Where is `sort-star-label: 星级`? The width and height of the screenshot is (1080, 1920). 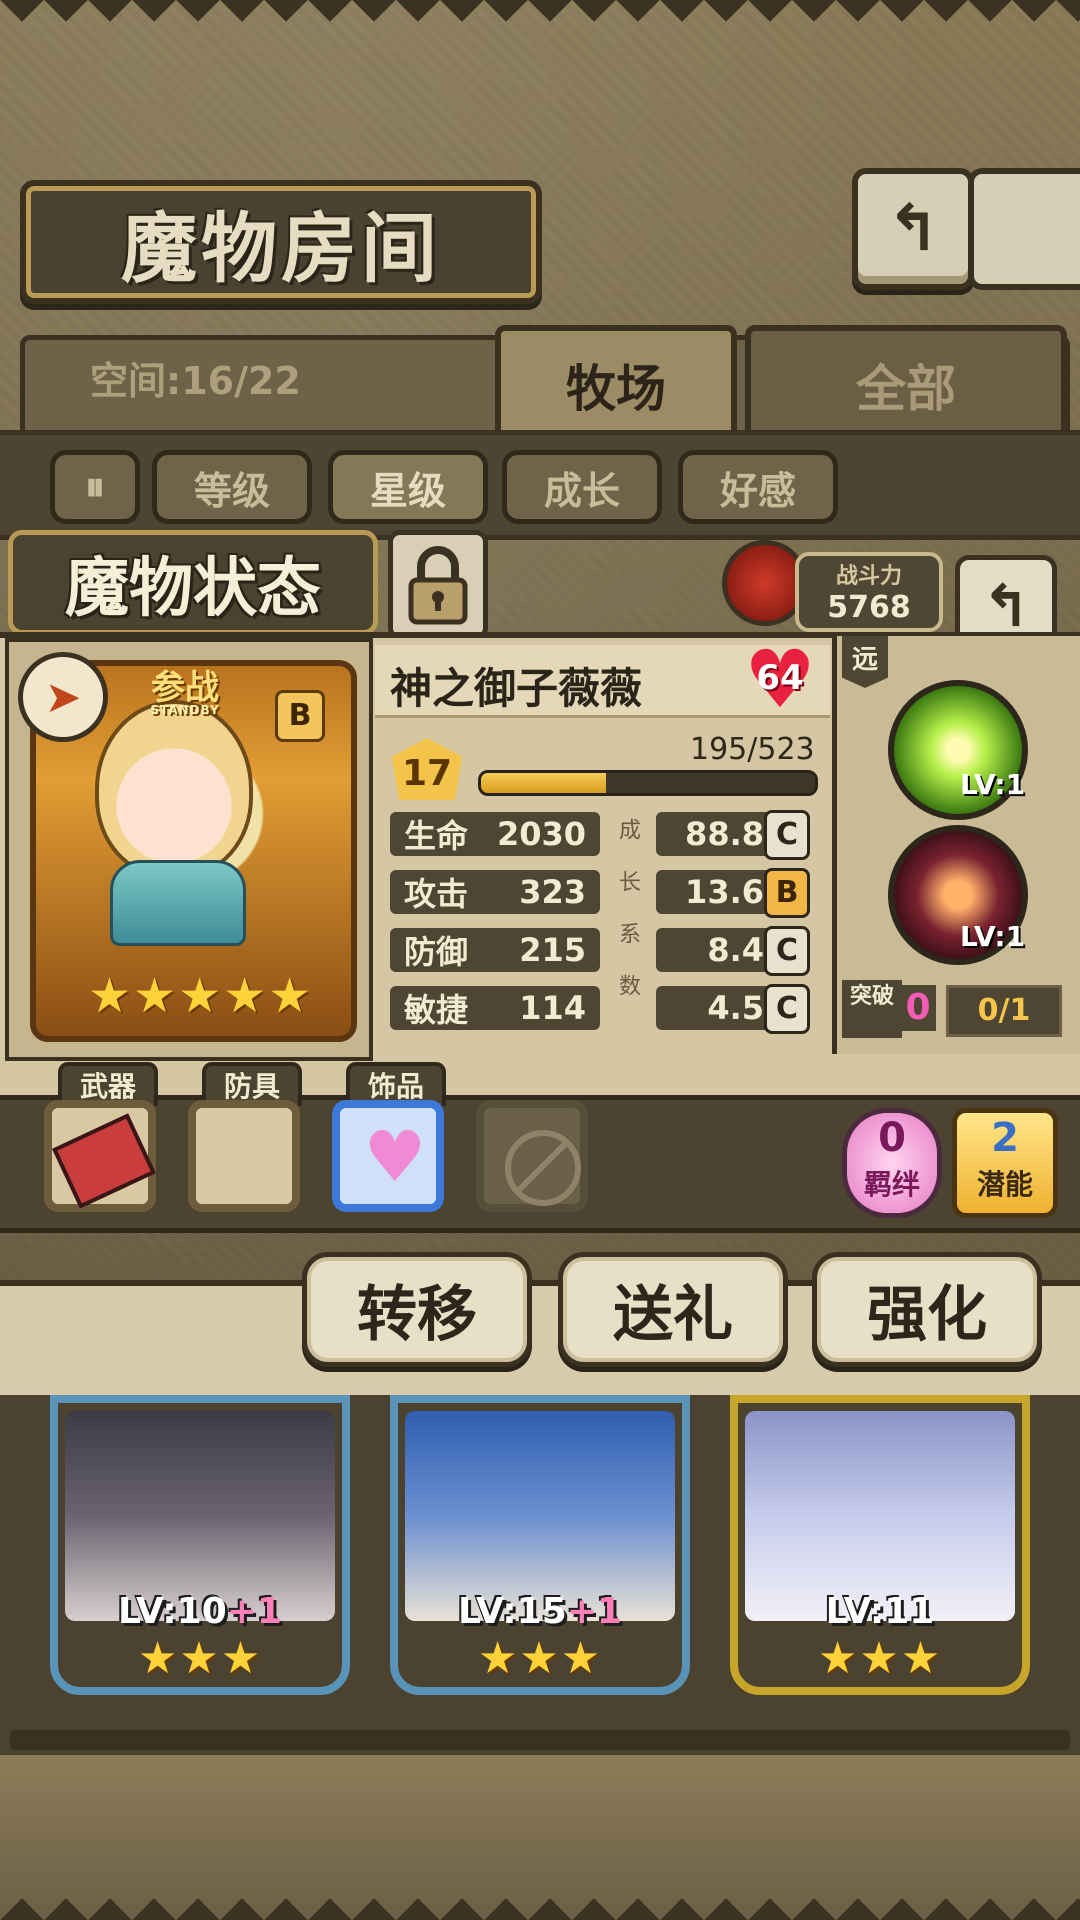
sort-star-label: 星级 is located at coordinates (407, 490).